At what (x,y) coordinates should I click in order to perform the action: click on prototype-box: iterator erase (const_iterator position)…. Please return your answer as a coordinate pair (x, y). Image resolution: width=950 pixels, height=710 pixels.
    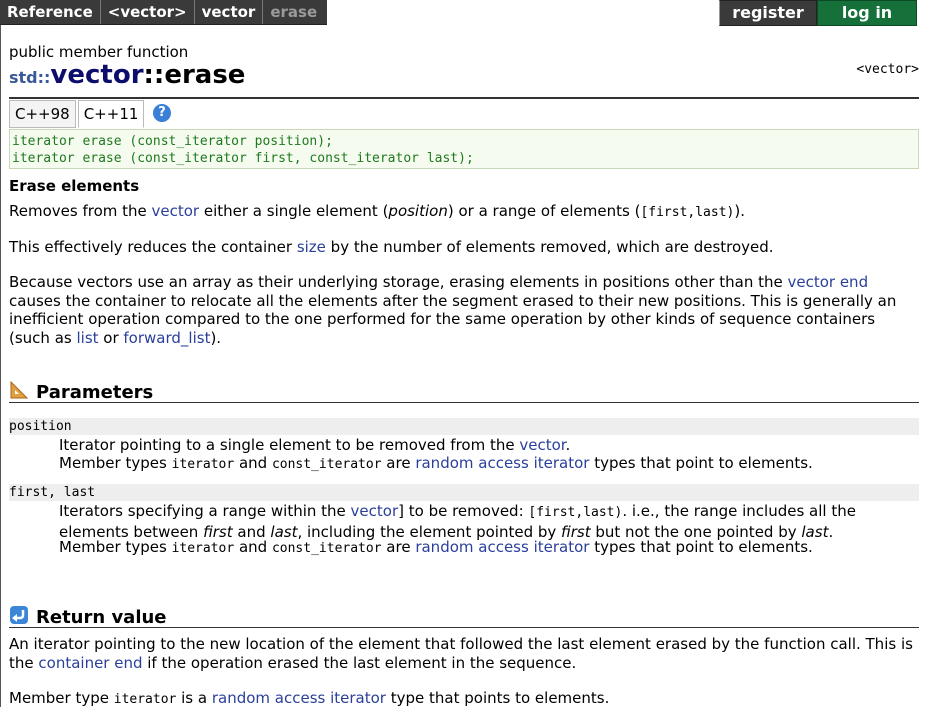
    Looking at the image, I should click on (464, 149).